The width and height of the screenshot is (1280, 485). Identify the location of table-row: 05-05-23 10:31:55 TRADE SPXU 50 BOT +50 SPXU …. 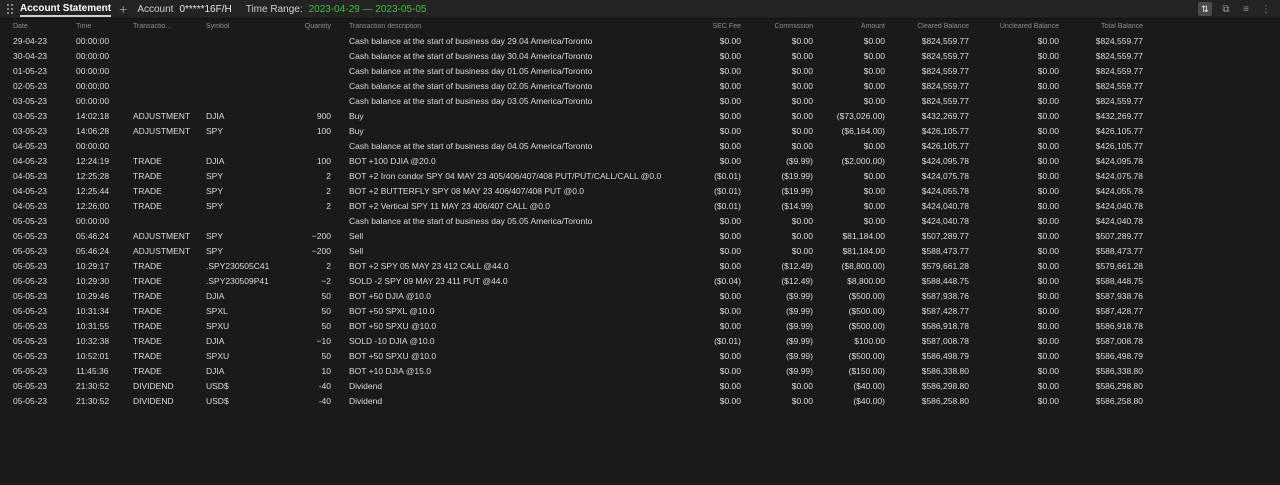
(640, 325).